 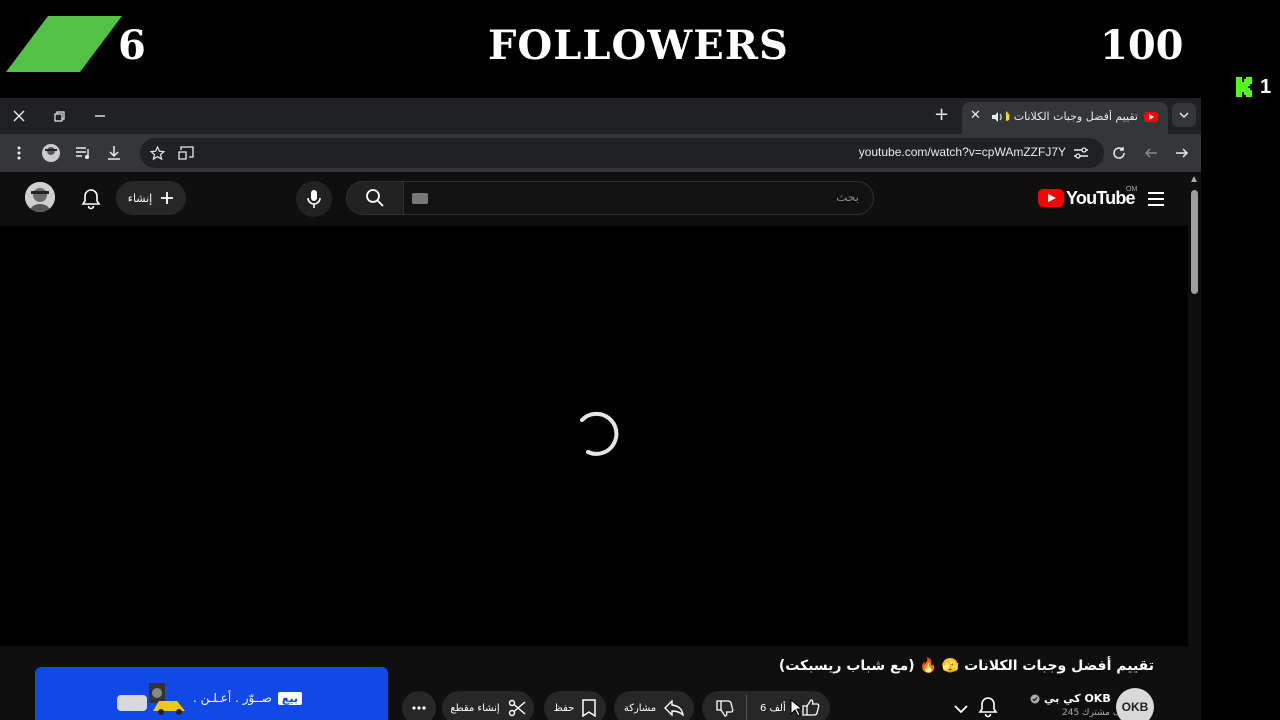 I want to click on kick-viewer-count: 1, so click(x=1266, y=86).